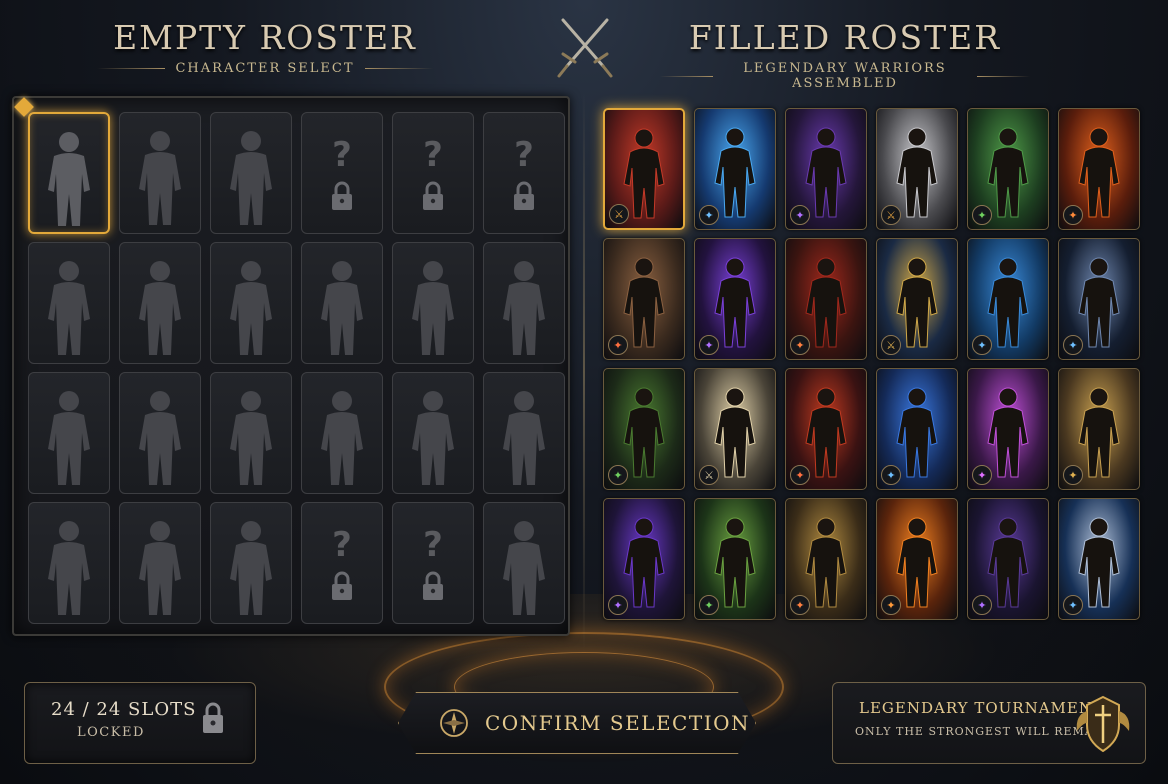 The image size is (1168, 784). What do you see at coordinates (454, 723) in the screenshot?
I see `compass-emblem-icon` at bounding box center [454, 723].